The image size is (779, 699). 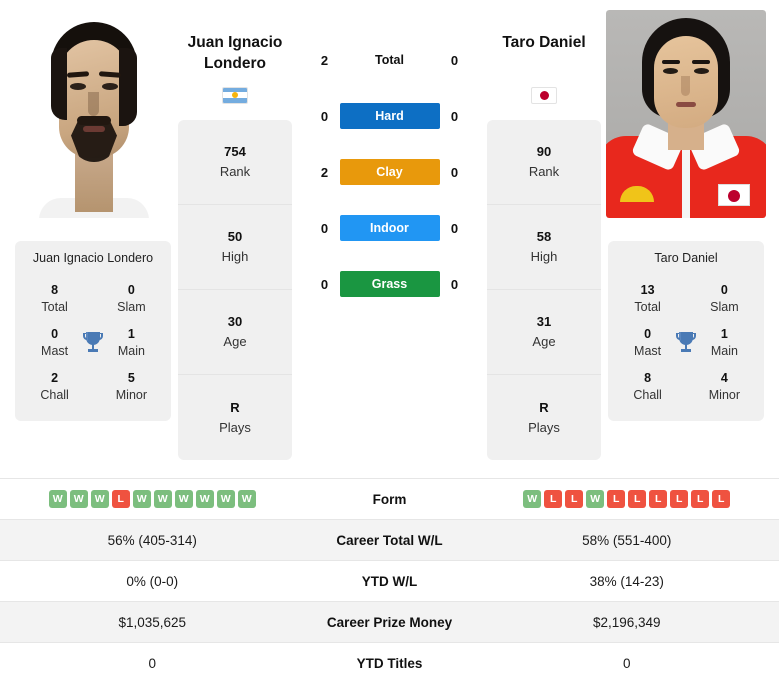 I want to click on left-form-cell: WWWLWWWWWW, so click(x=152, y=499).